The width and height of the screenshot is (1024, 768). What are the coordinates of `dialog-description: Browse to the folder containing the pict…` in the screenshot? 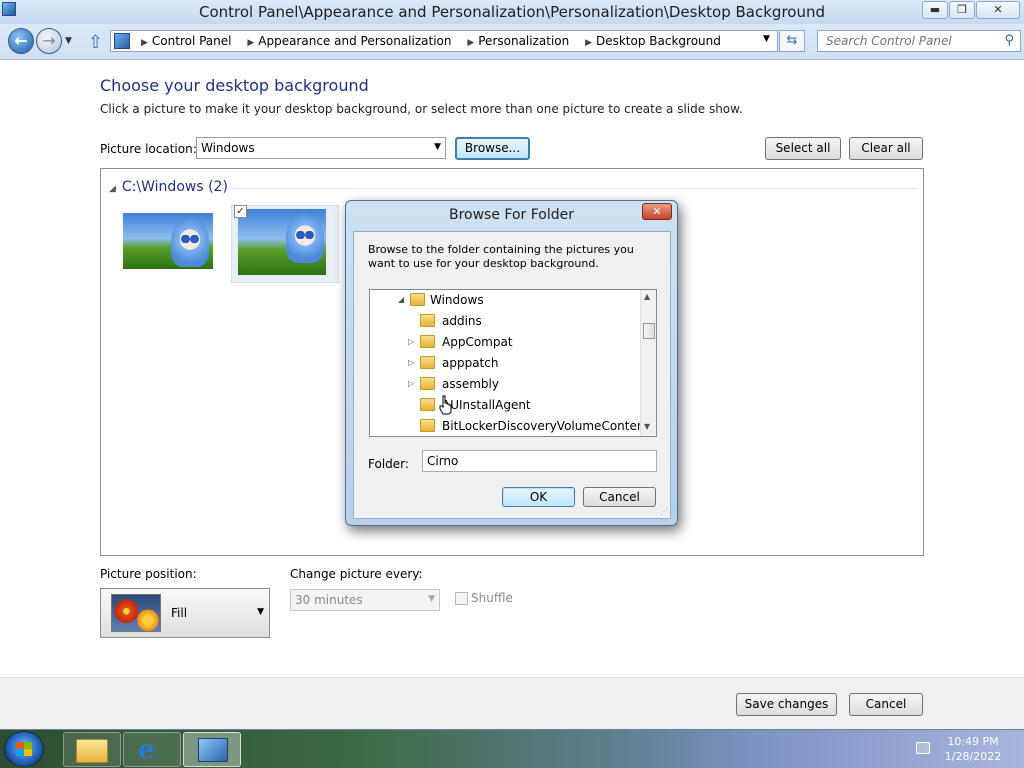 It's located at (501, 256).